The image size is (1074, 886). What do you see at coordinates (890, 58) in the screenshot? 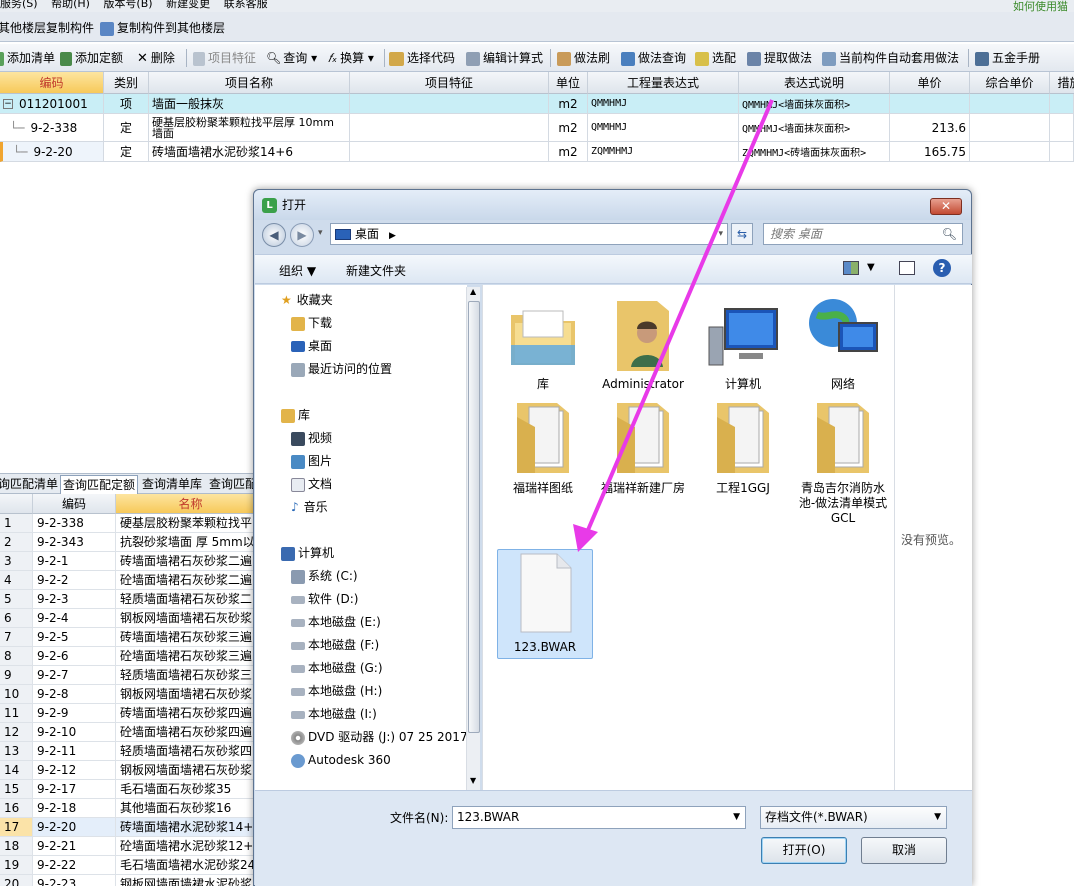
I see `auto-apply-button: 当前构件自动套用做法` at bounding box center [890, 58].